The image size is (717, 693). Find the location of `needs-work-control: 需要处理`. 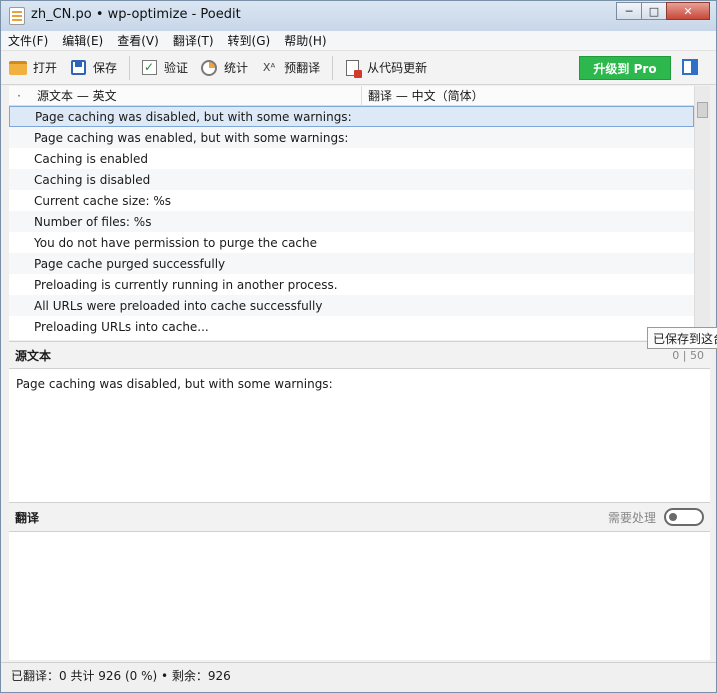

needs-work-control: 需要处理 is located at coordinates (656, 517).